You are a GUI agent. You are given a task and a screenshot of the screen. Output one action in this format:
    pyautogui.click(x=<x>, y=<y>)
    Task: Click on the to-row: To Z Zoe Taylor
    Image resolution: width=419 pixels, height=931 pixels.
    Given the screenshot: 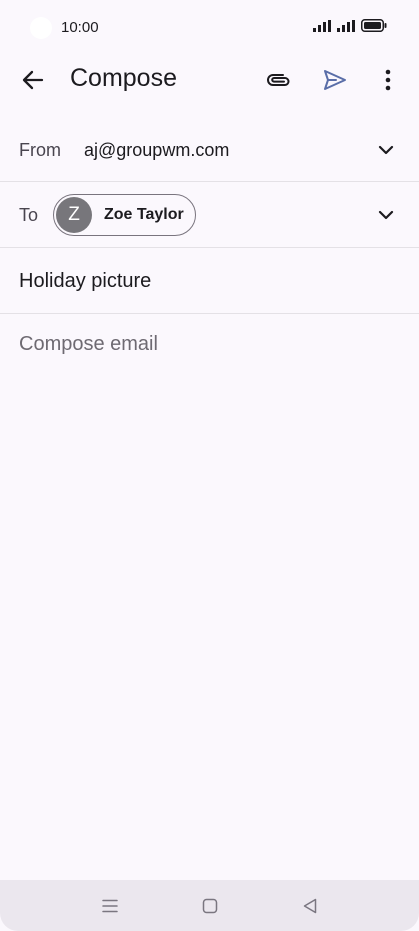 What is the action you would take?
    pyautogui.click(x=209, y=215)
    